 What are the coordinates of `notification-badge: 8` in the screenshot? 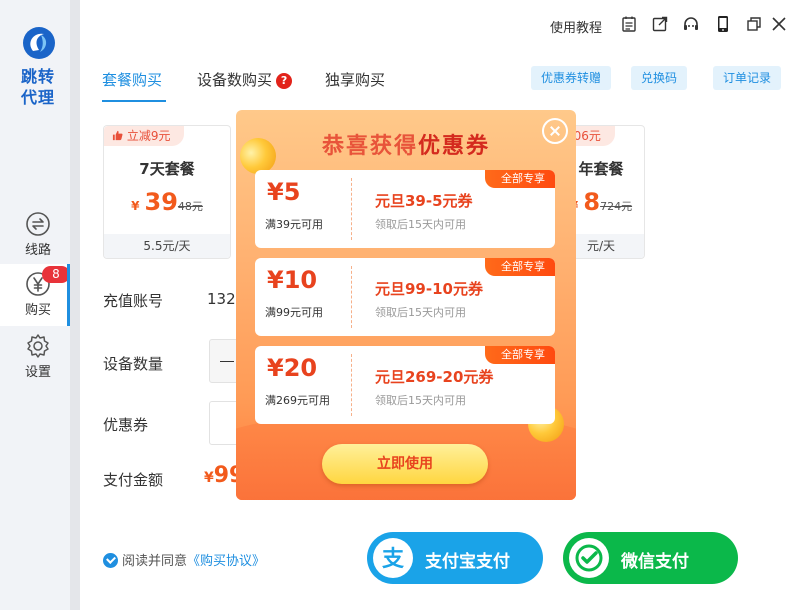 It's located at (56, 274).